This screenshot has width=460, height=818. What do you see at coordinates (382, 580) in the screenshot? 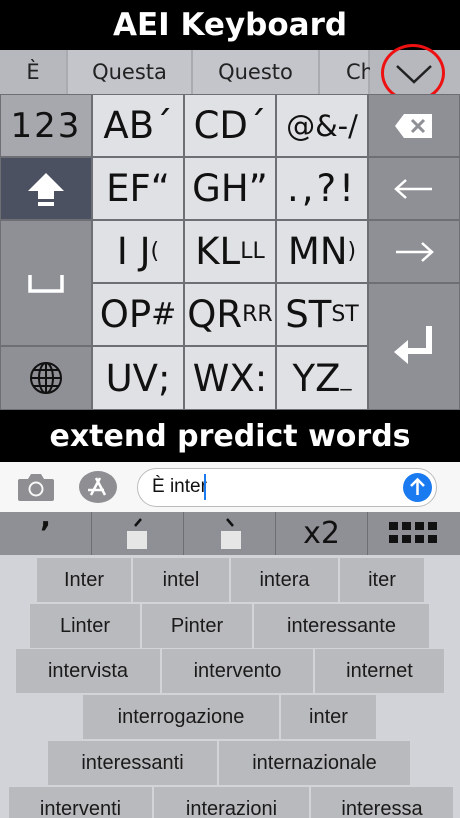
I see `suggestion-item: iter` at bounding box center [382, 580].